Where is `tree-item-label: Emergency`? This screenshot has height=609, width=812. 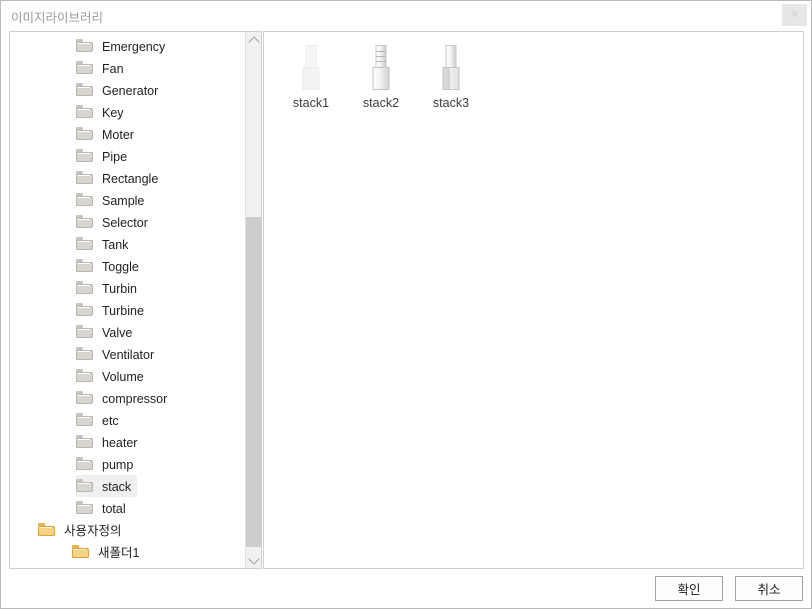 tree-item-label: Emergency is located at coordinates (134, 46).